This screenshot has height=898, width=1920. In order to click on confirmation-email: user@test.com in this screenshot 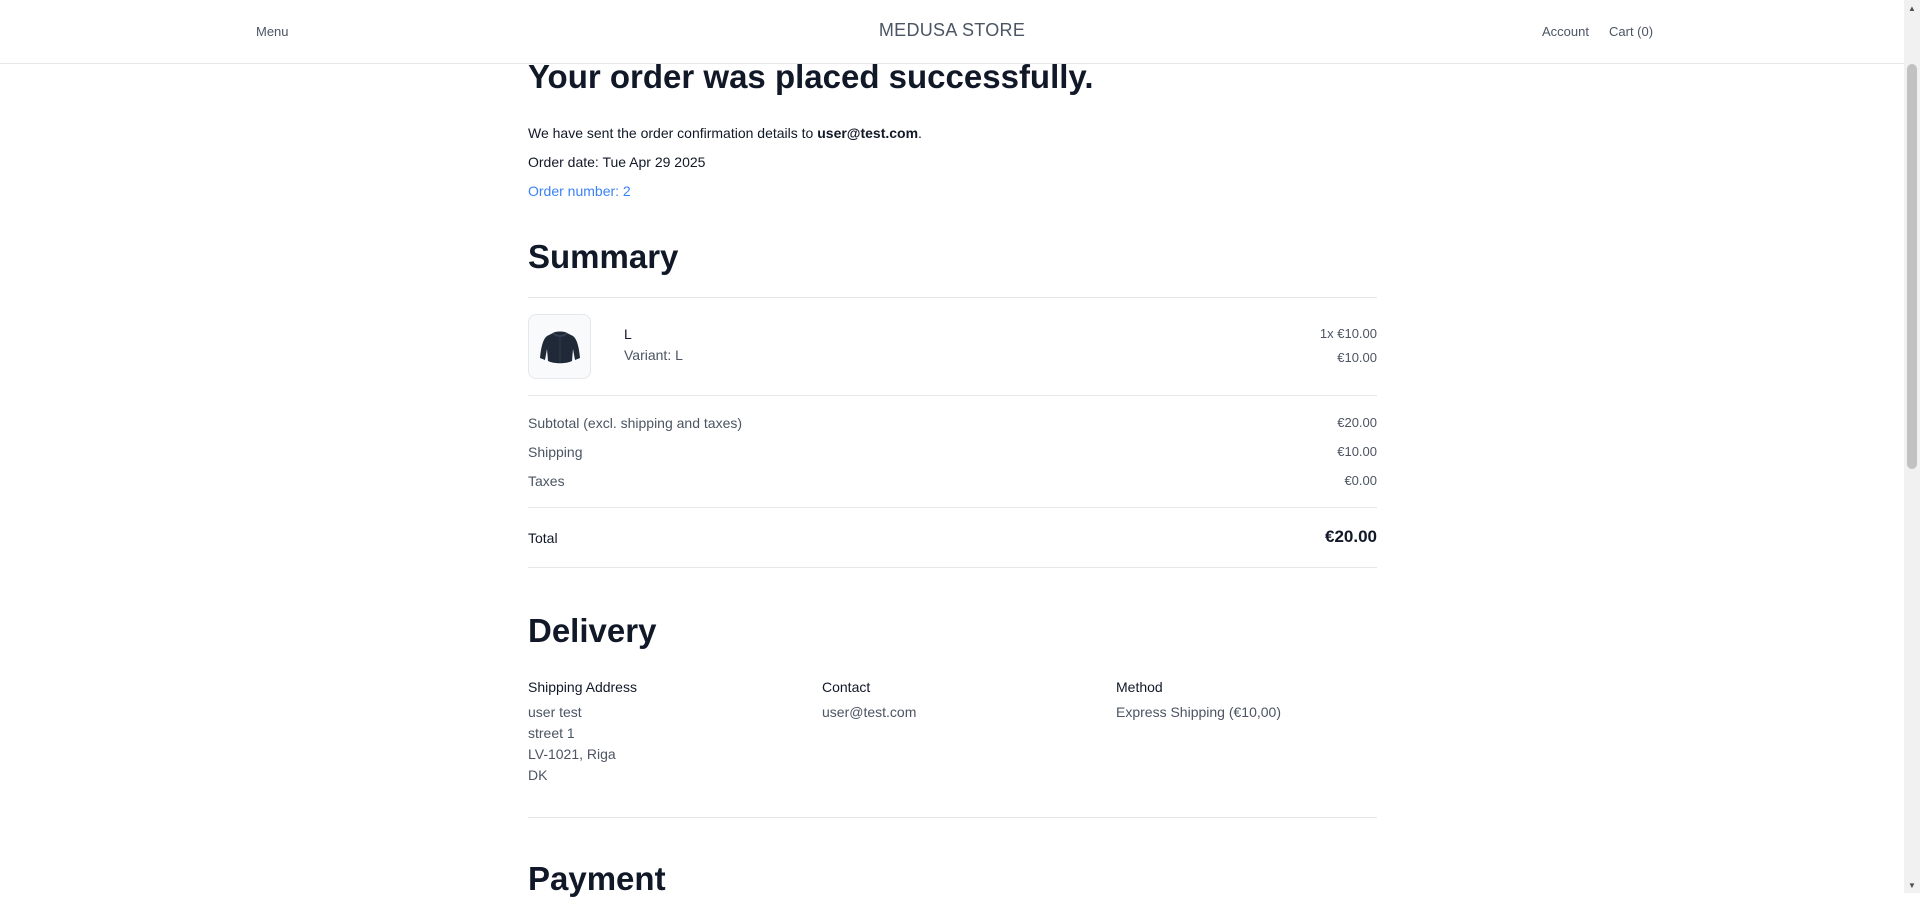, I will do `click(868, 133)`.